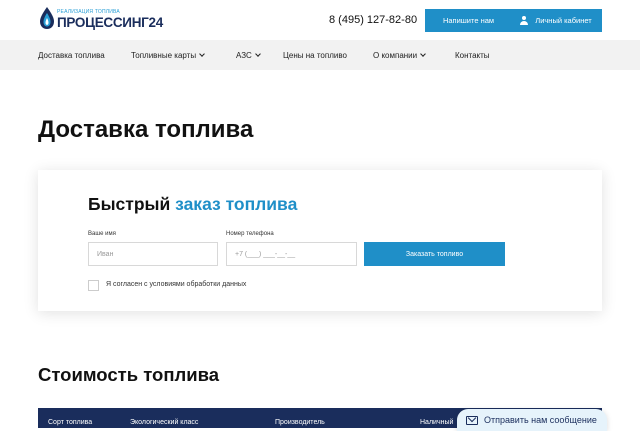  Describe the element at coordinates (110, 22) in the screenshot. I see `logo-wordmark: ПРОЦЕССИНГ24` at that location.